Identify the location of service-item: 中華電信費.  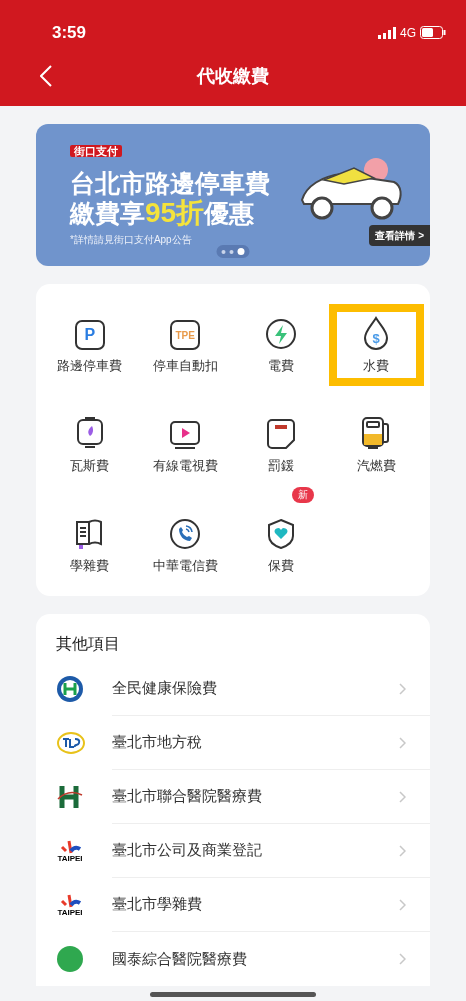
(185, 545).